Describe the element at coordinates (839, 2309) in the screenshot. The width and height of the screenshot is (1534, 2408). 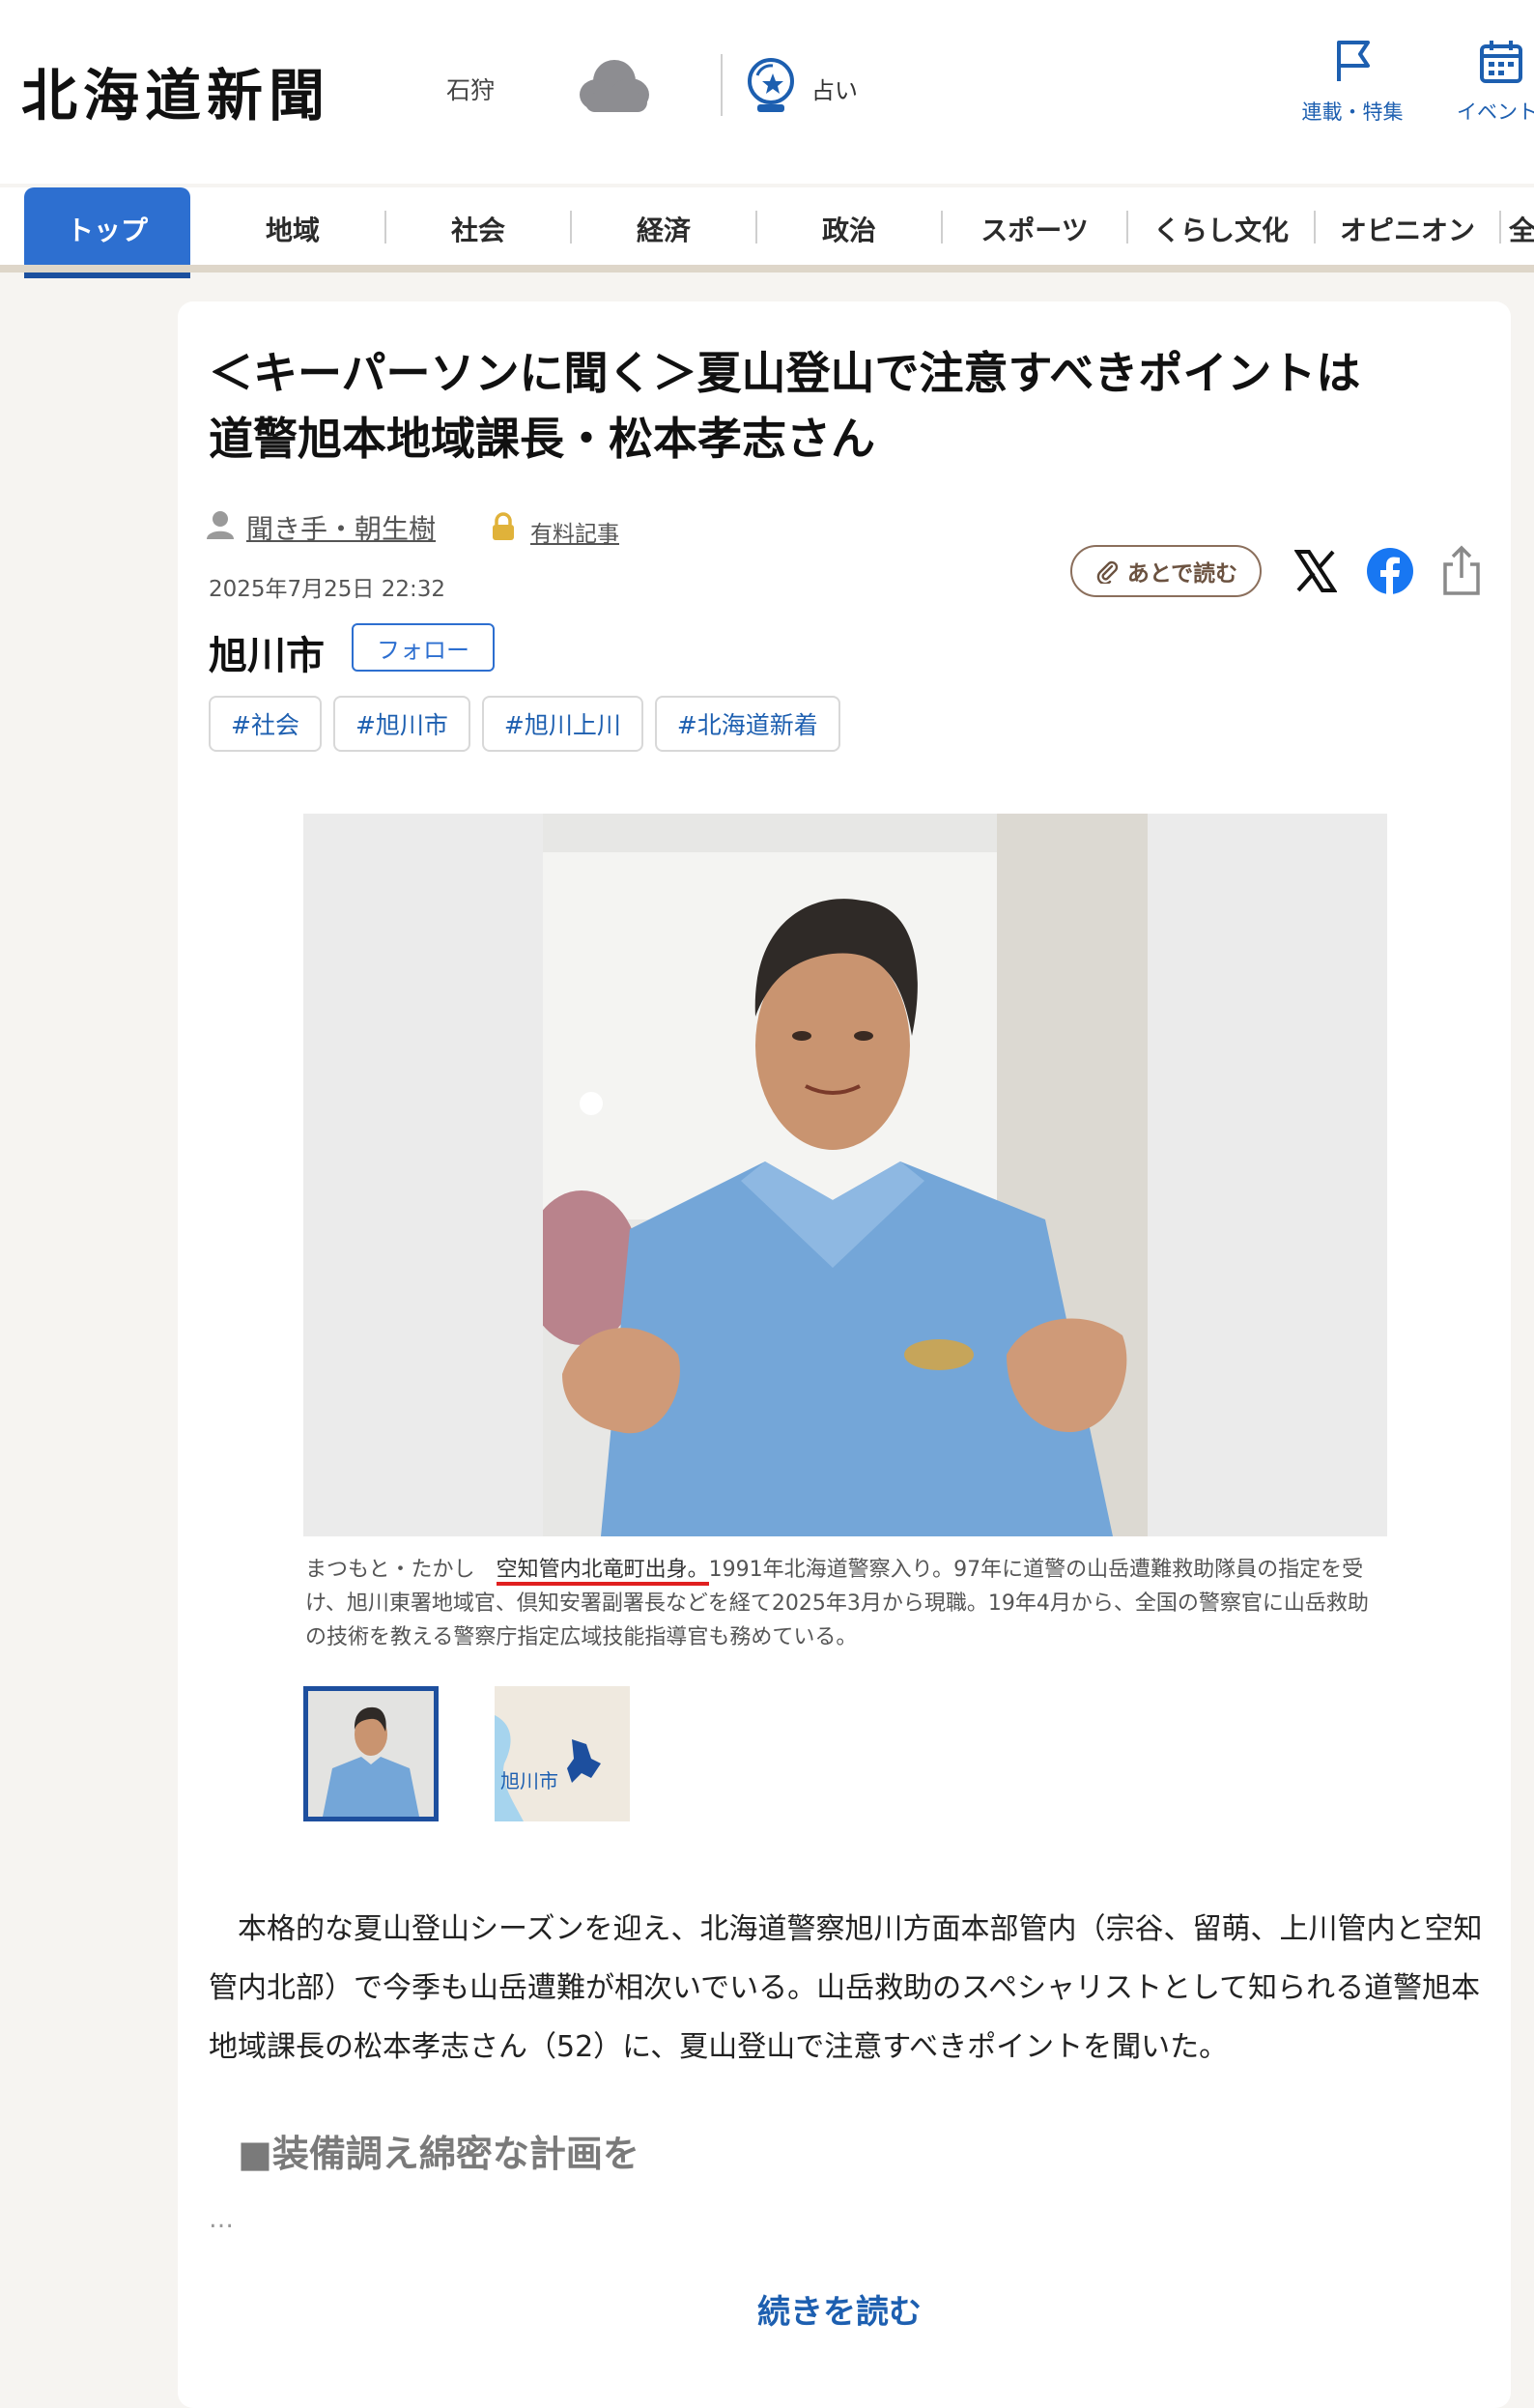
I see `read-more-link: 続きを読む` at that location.